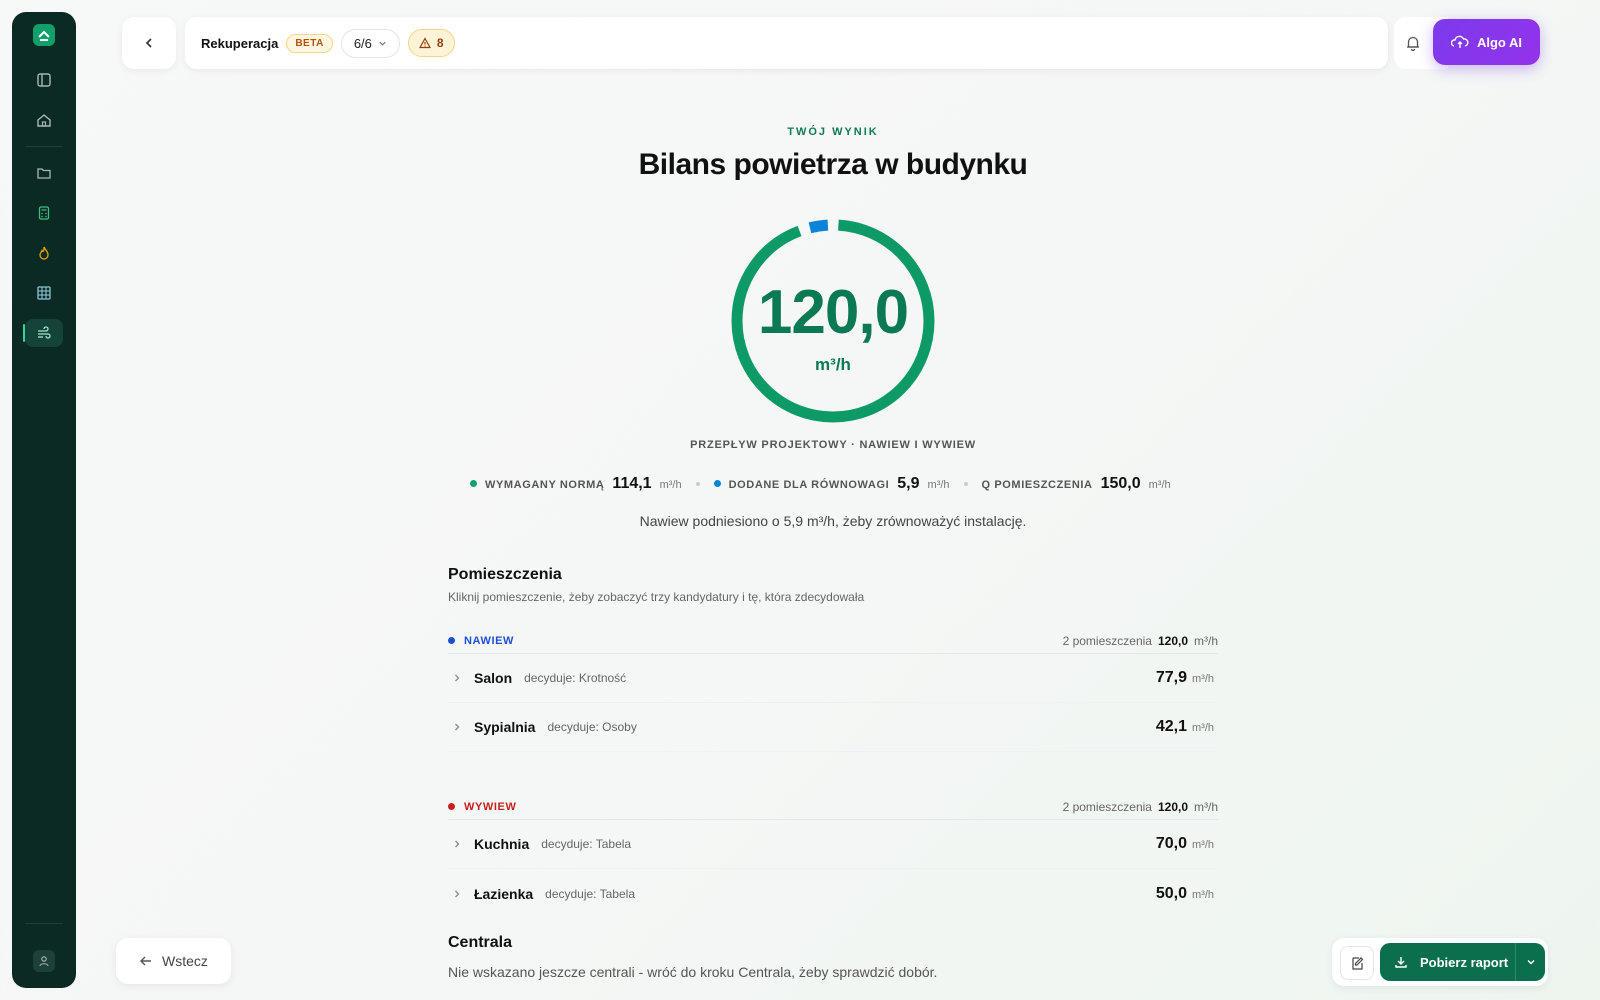  I want to click on app-logo-icon, so click(44, 35).